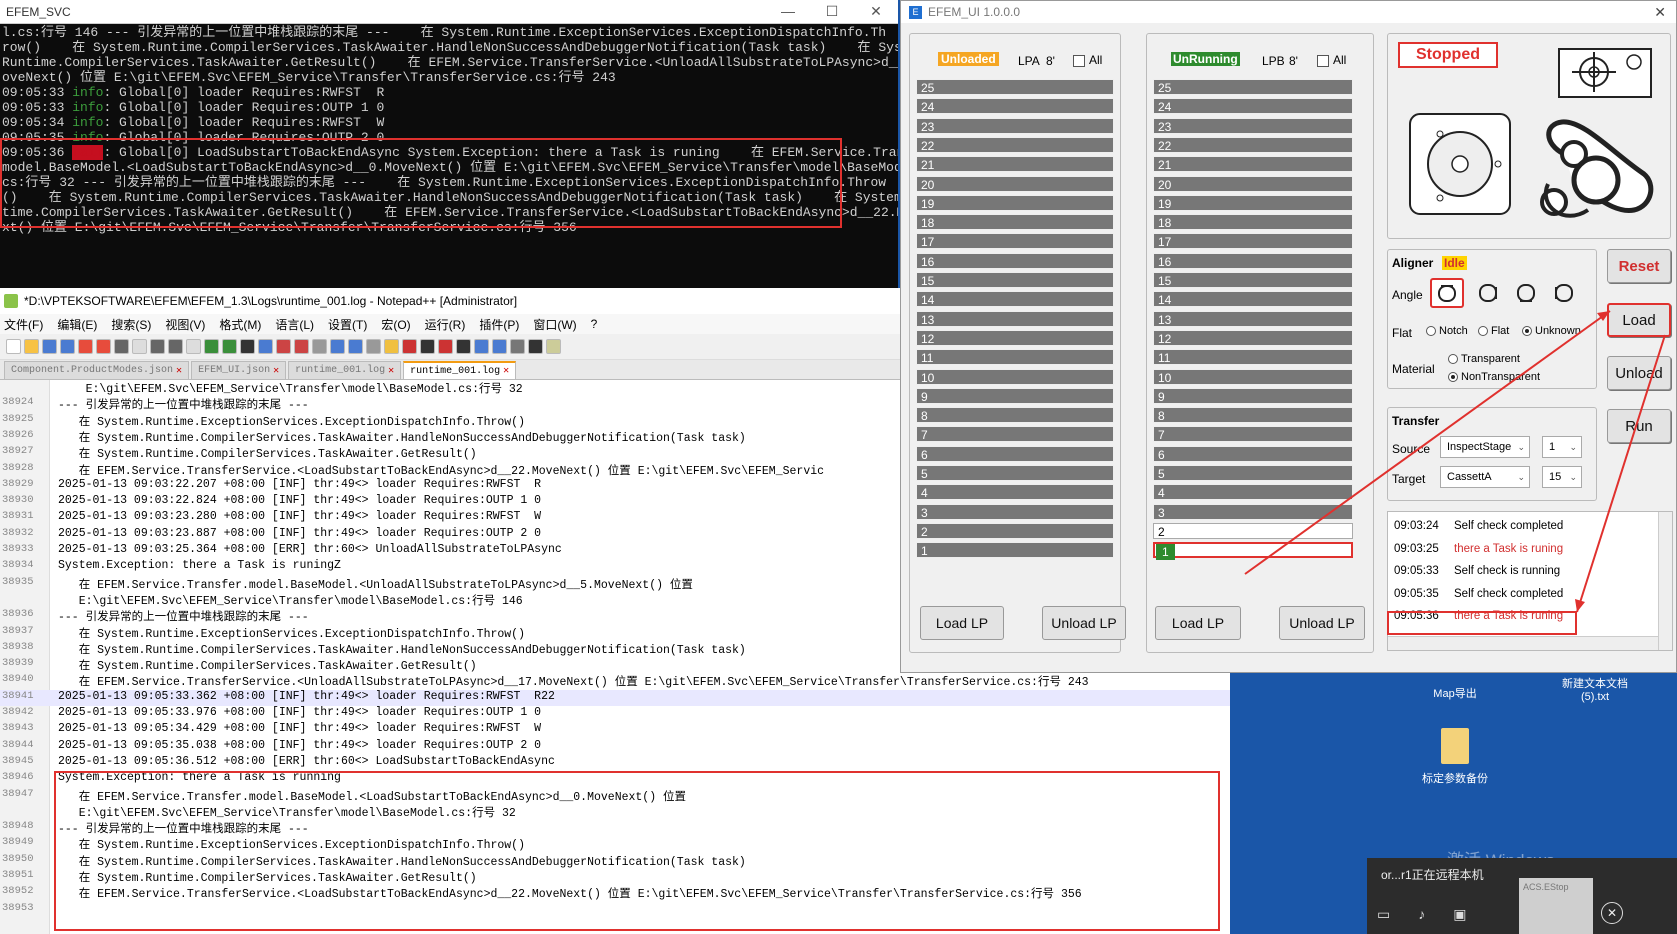 The image size is (1677, 934). I want to click on target-slot-select: 15 ⌄, so click(1562, 477).